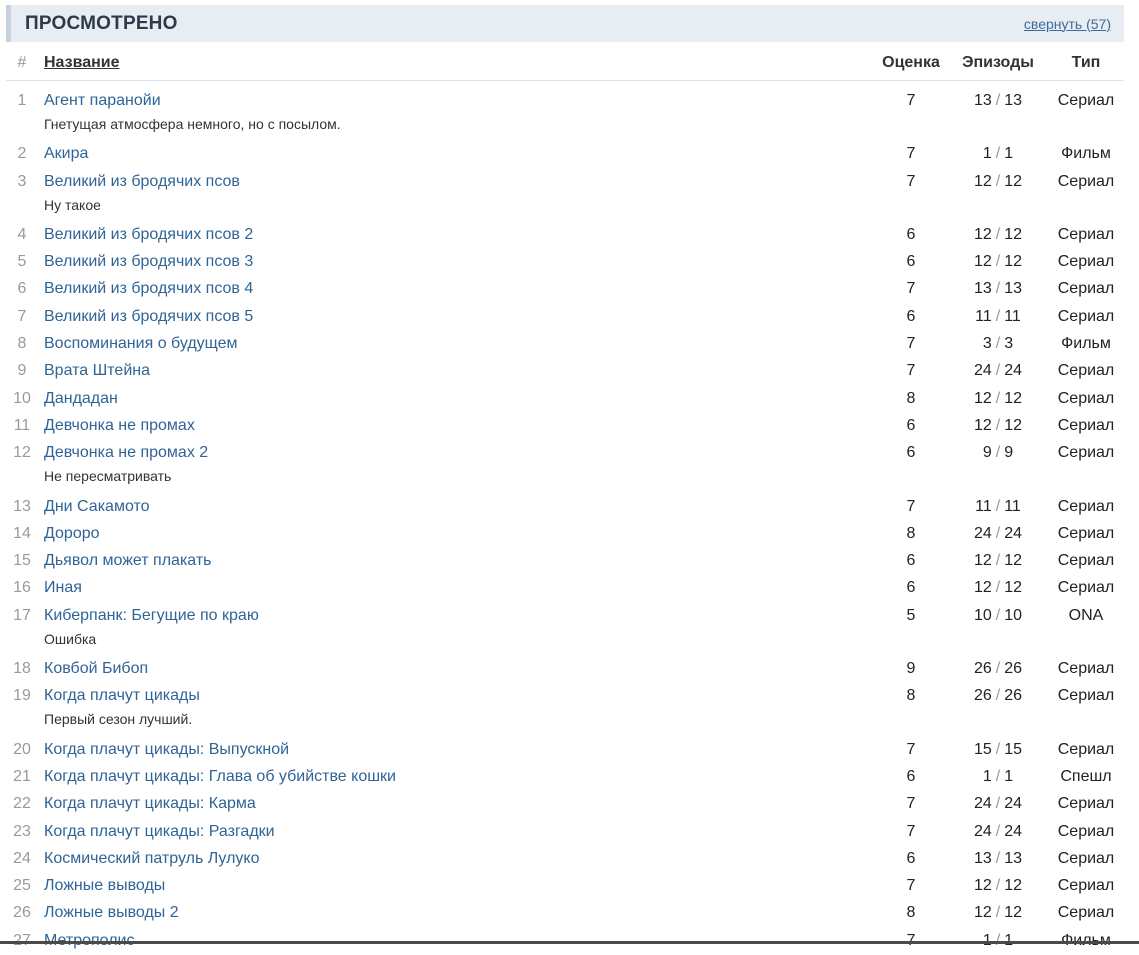 The height and width of the screenshot is (955, 1139). I want to click on title-link: Великий из бродячих псов 3, so click(462, 262).